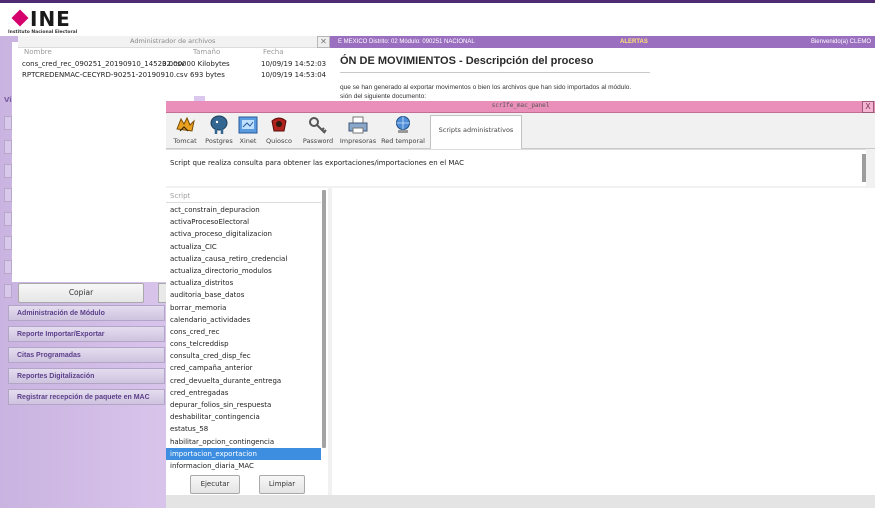  Describe the element at coordinates (294, 75) in the screenshot. I see `file-date: 10/09/19 14:53:04` at that location.